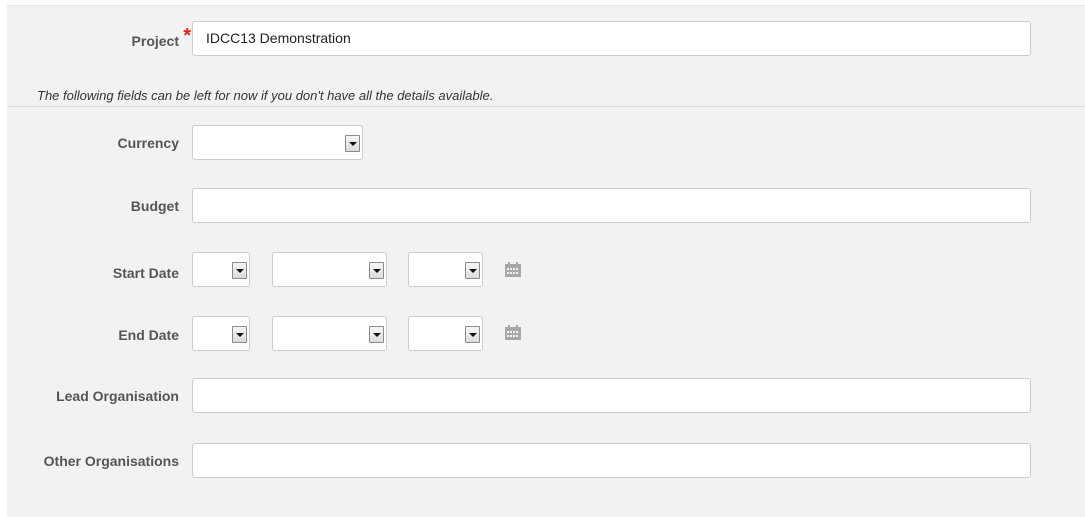 This screenshot has width=1085, height=517. Describe the element at coordinates (117, 396) in the screenshot. I see `lead-organisation-label: Lead Organisation` at that location.